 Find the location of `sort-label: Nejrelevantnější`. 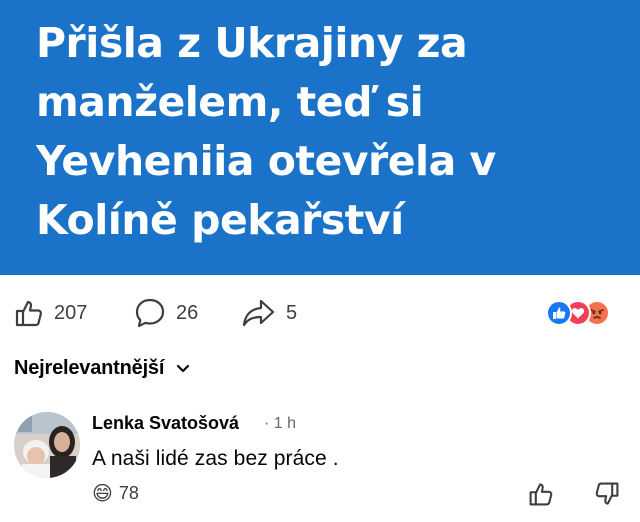

sort-label: Nejrelevantnější is located at coordinates (89, 368).